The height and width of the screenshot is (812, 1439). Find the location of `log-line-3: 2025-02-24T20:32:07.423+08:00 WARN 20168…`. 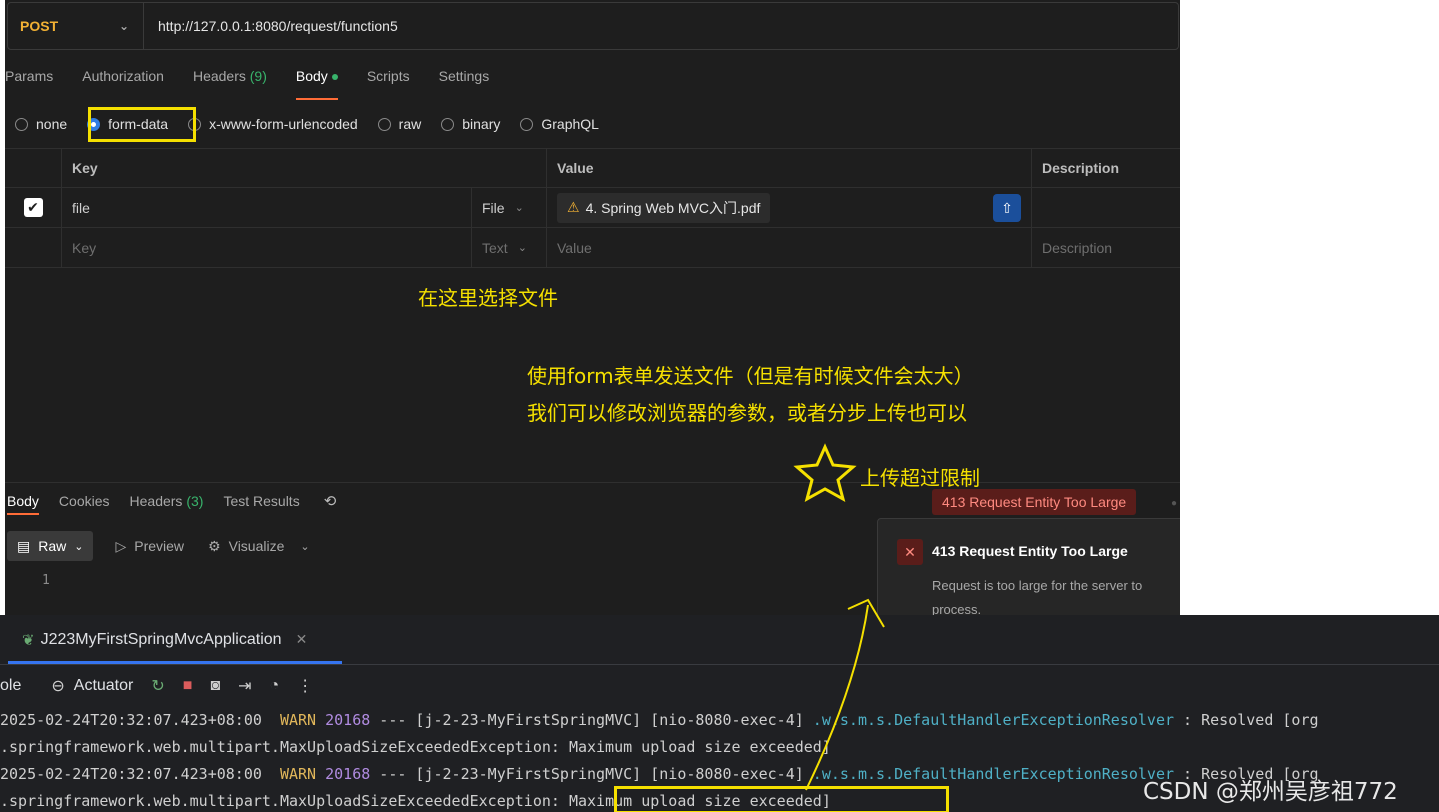

log-line-3: 2025-02-24T20:32:07.423+08:00 WARN 20168… is located at coordinates (659, 774).